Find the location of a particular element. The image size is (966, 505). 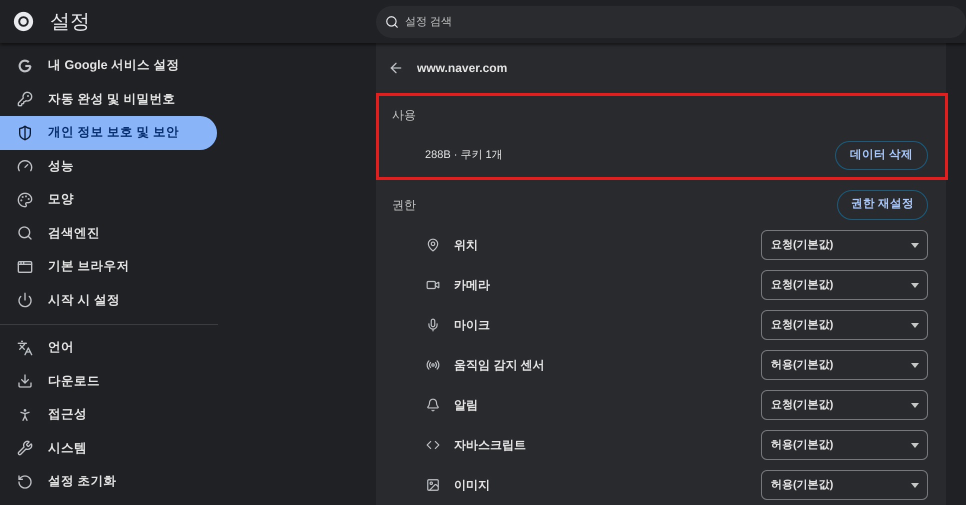

sidebar-item: 성능 is located at coordinates (108, 166).